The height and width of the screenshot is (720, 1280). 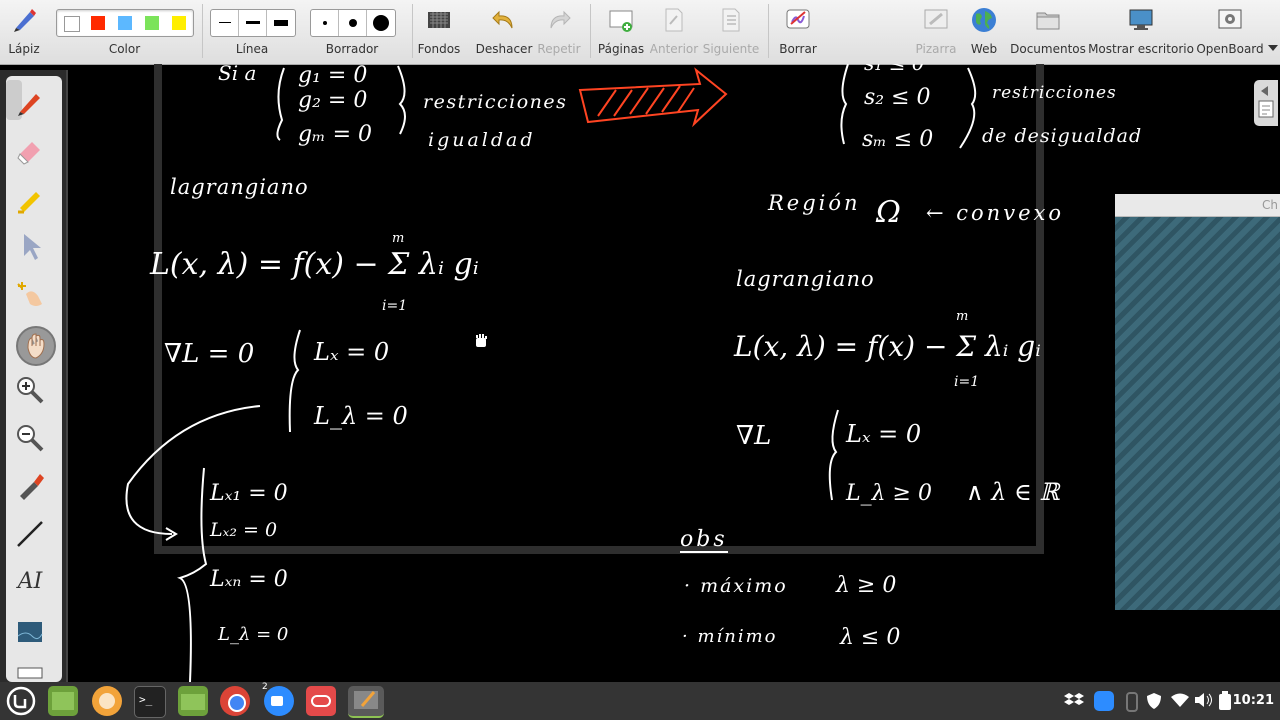 I want to click on right-brace-right-top, so click(x=968, y=108).